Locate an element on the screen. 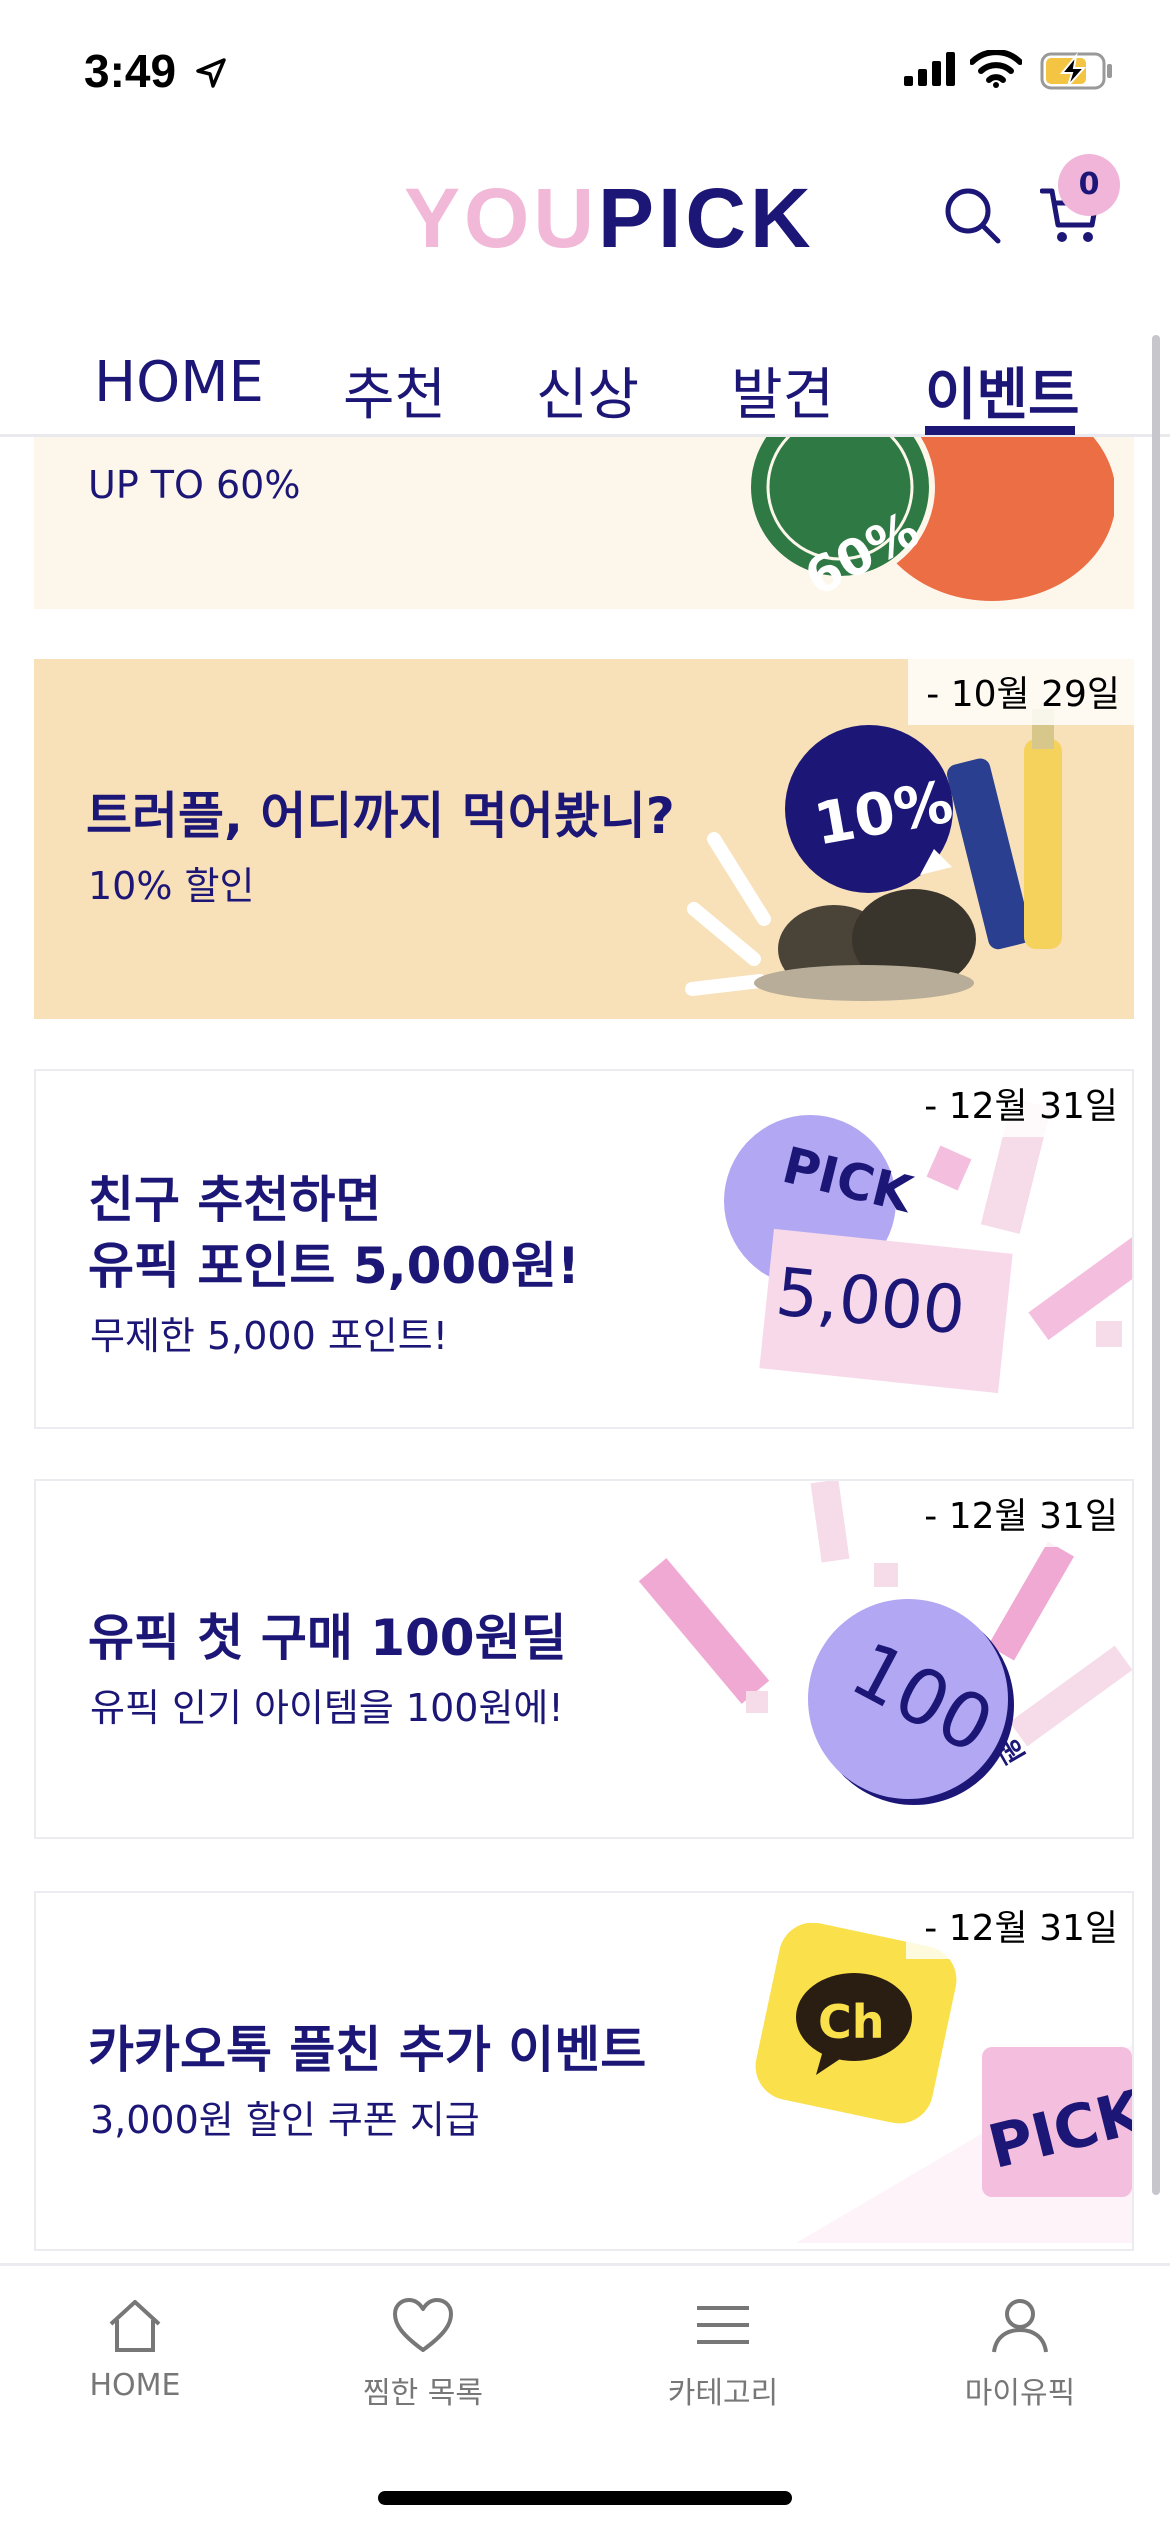 The height and width of the screenshot is (2535, 1170). tab-discover: 발견 is located at coordinates (782, 390).